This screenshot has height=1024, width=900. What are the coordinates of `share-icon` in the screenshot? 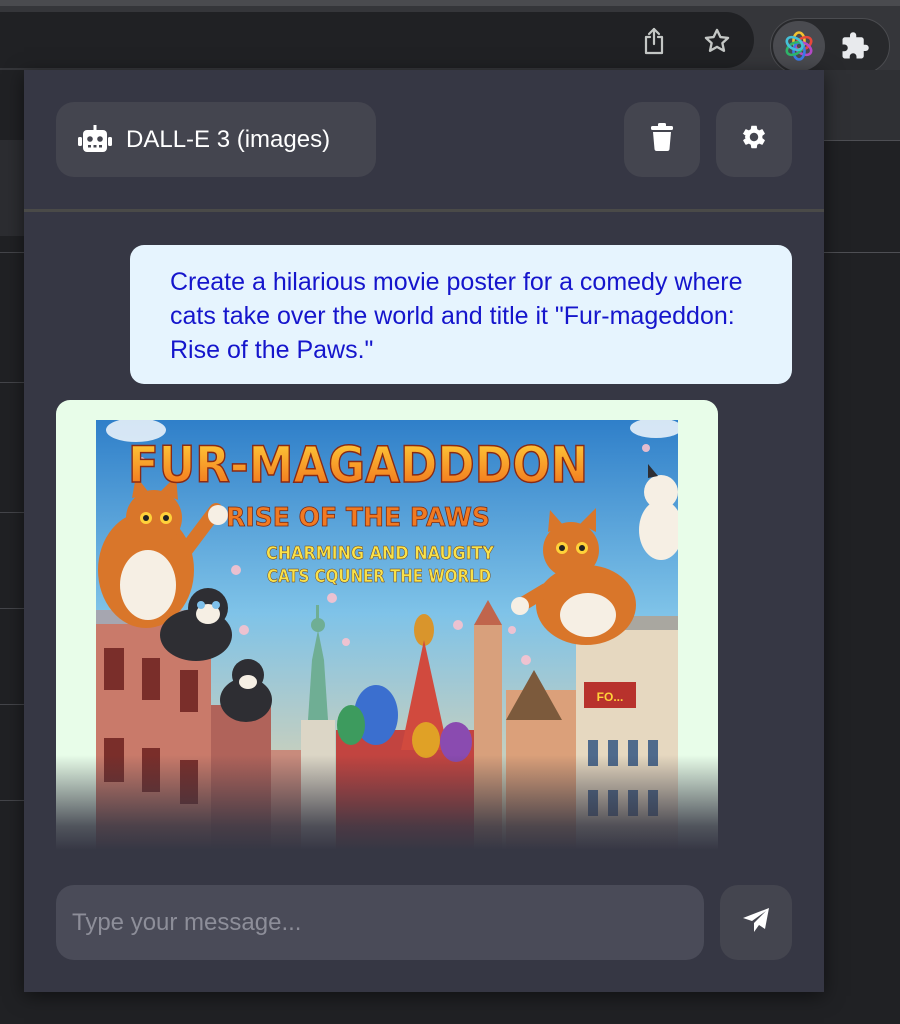 It's located at (654, 41).